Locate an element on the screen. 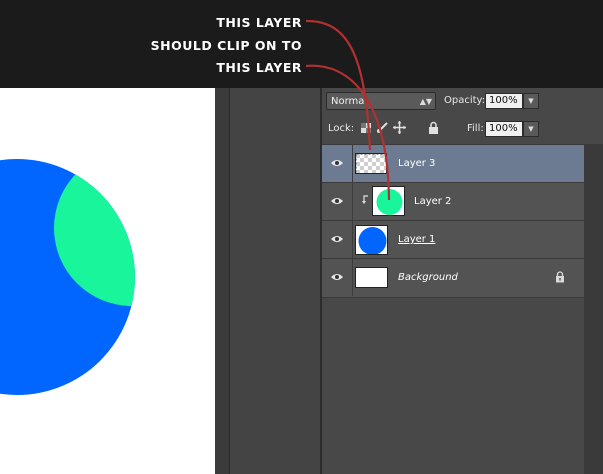 Image resolution: width=603 pixels, height=474 pixels. layer-row-layer-3: Layer 3 is located at coordinates (453, 163).